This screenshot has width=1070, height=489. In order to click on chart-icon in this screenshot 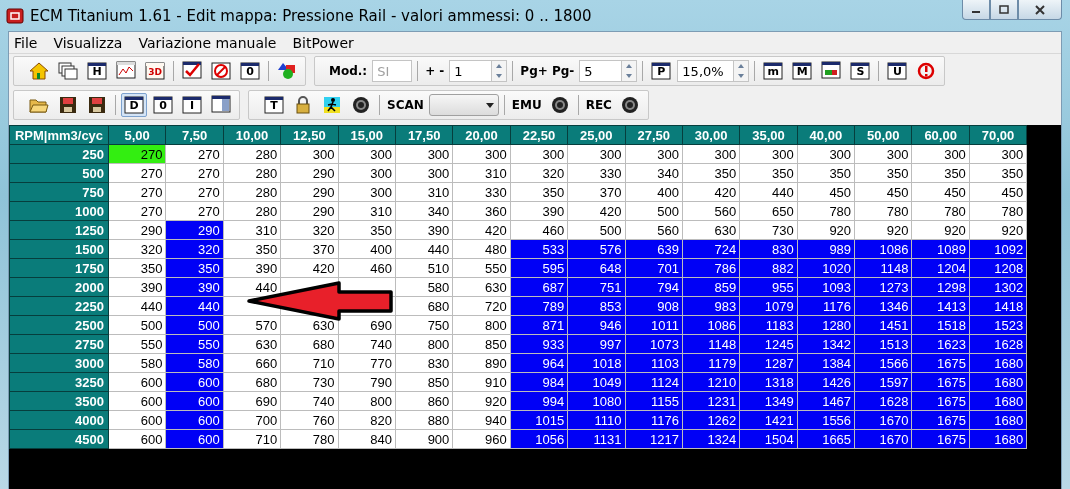, I will do `click(126, 71)`.